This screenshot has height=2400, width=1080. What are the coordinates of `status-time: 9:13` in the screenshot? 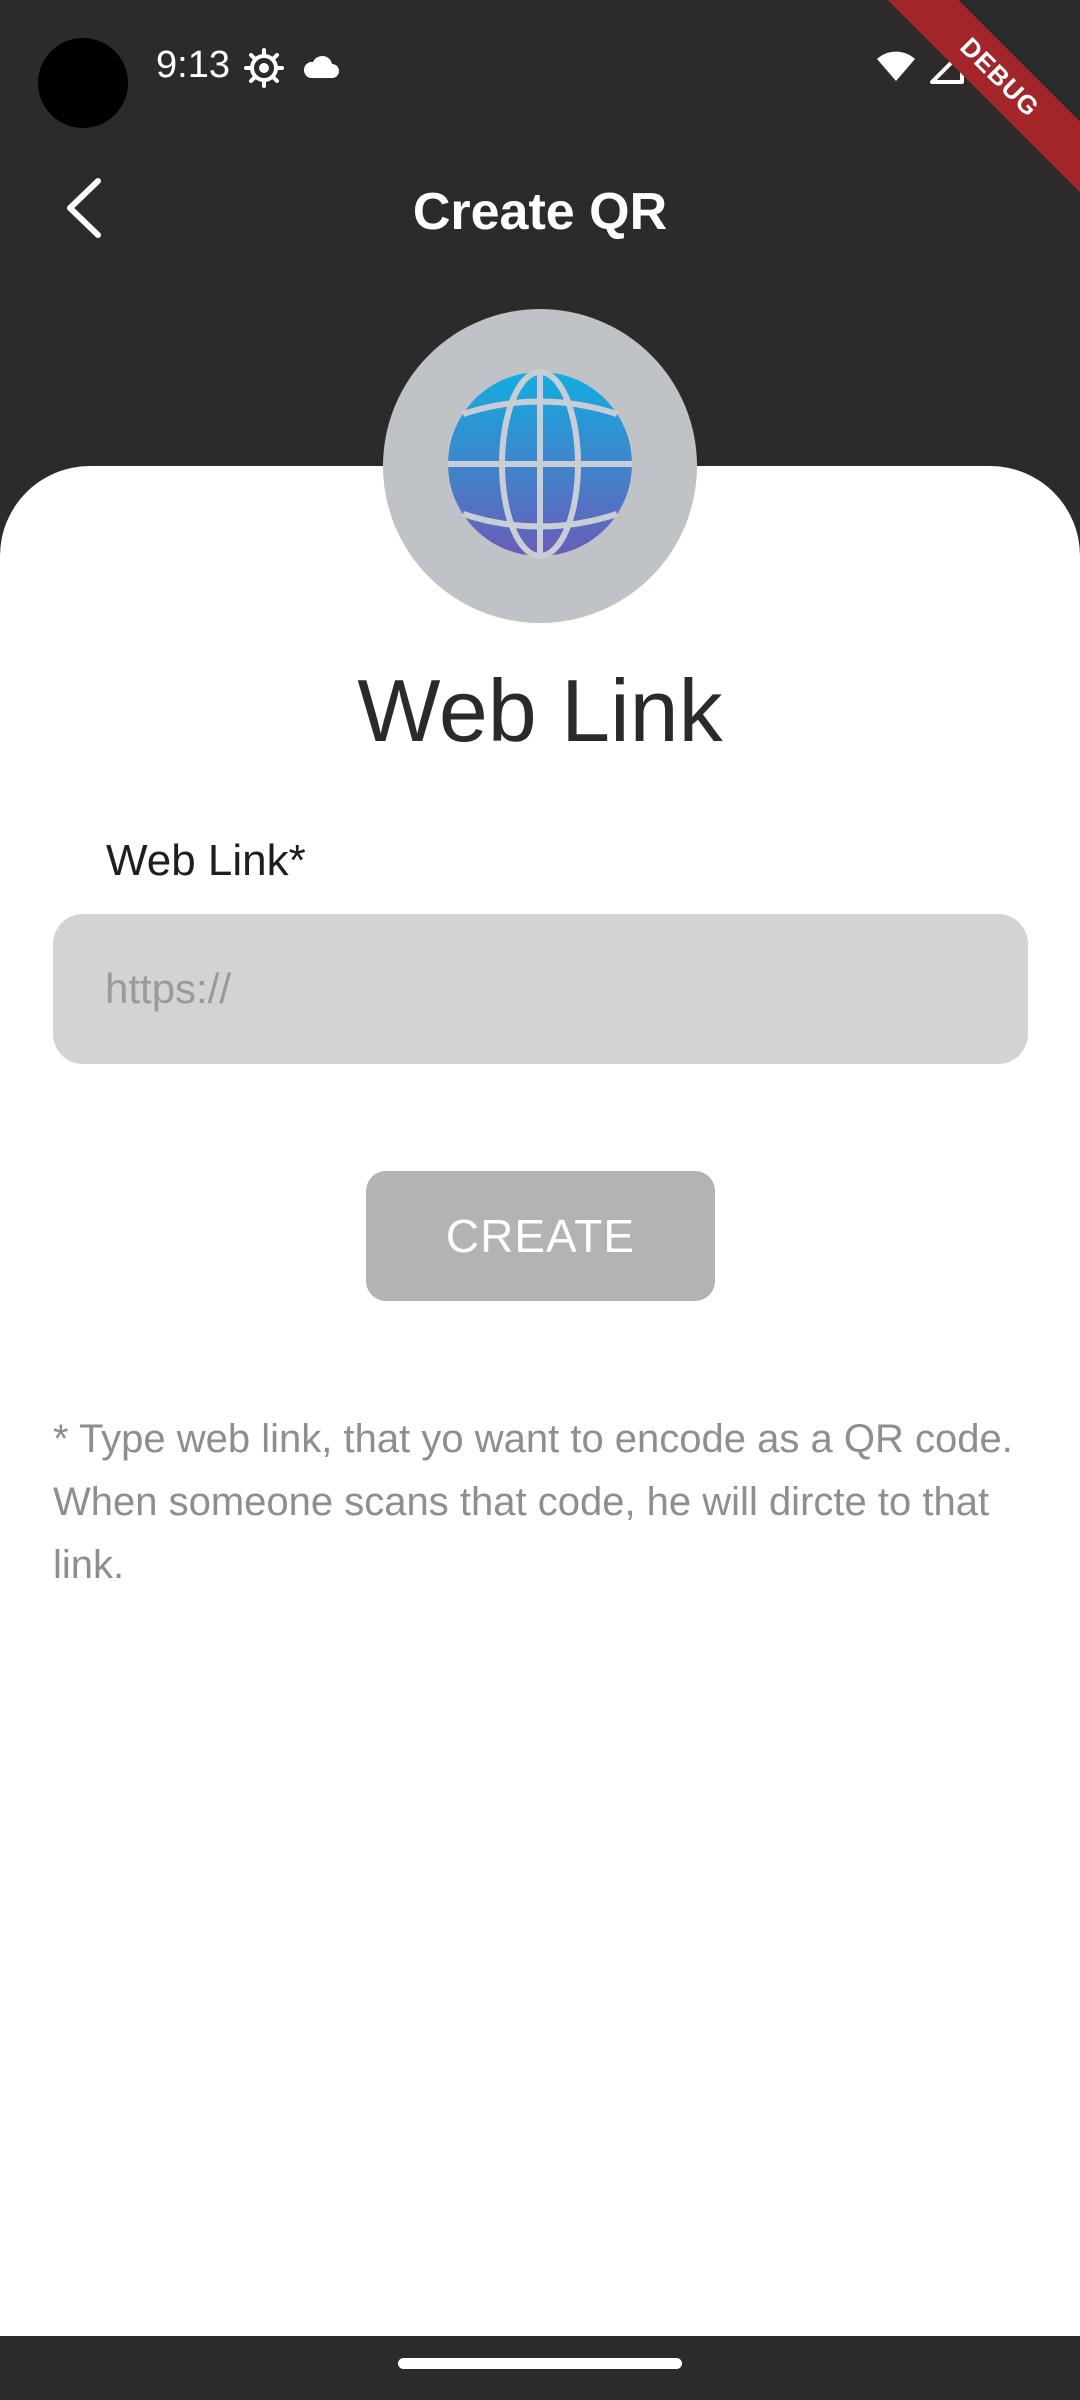 It's located at (193, 65).